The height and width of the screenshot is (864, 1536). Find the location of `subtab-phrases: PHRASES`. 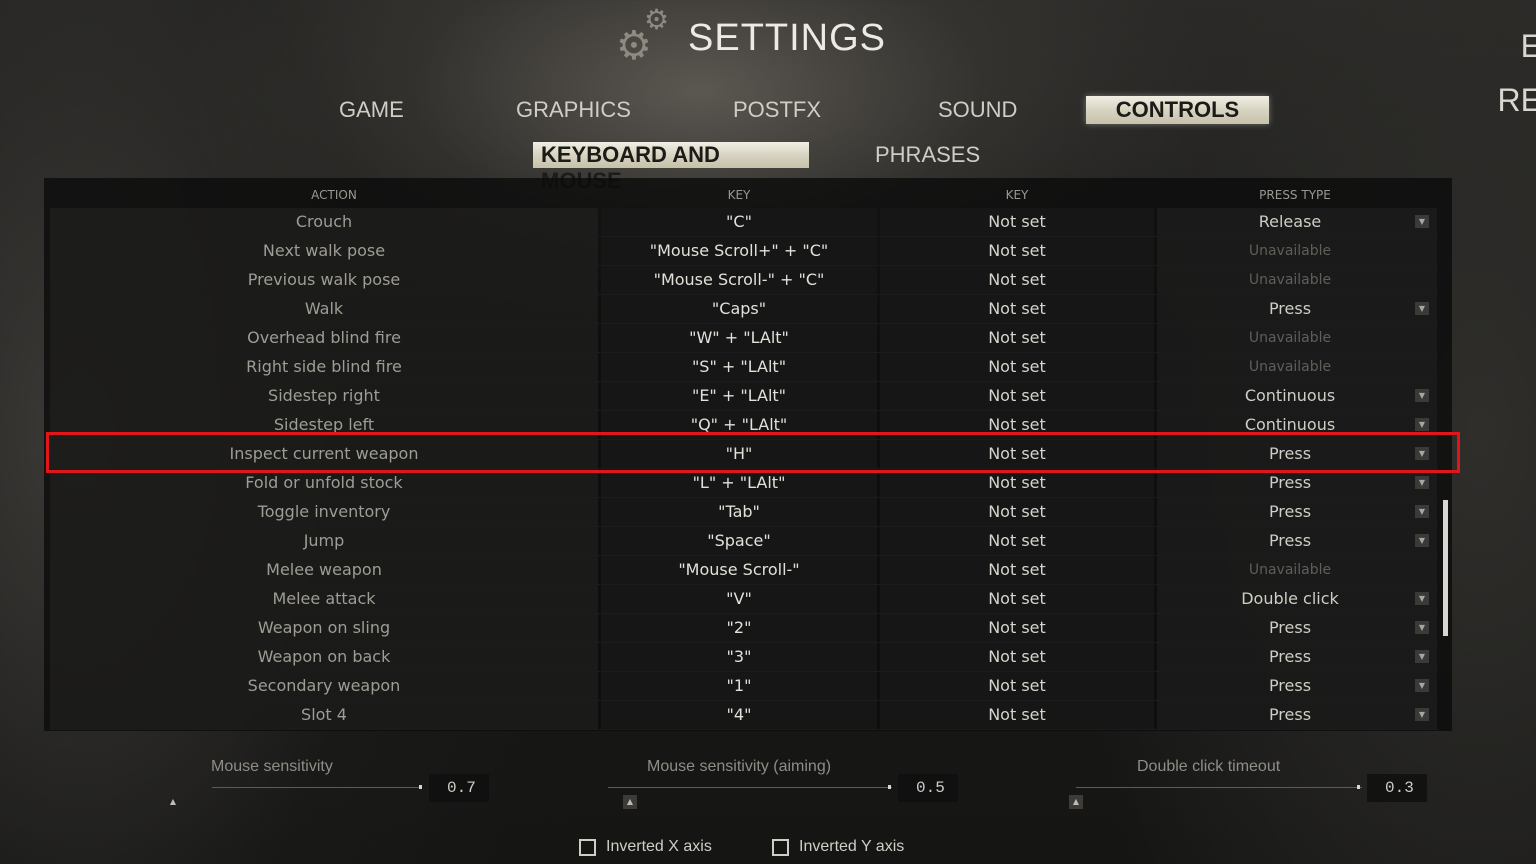

subtab-phrases: PHRASES is located at coordinates (927, 155).